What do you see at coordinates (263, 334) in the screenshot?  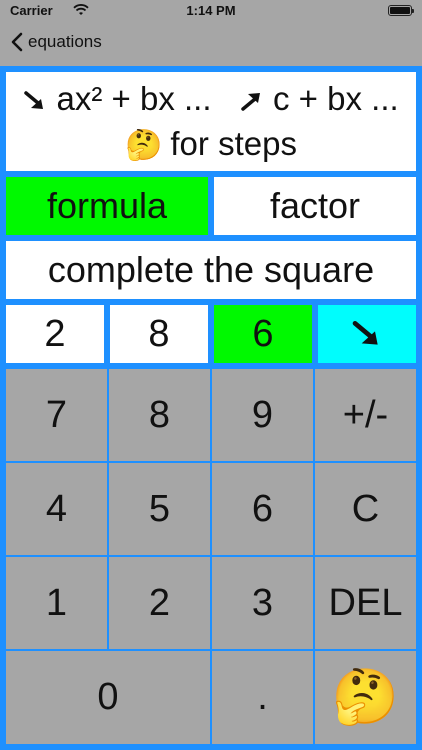 I see `coefficient-c-field: 6` at bounding box center [263, 334].